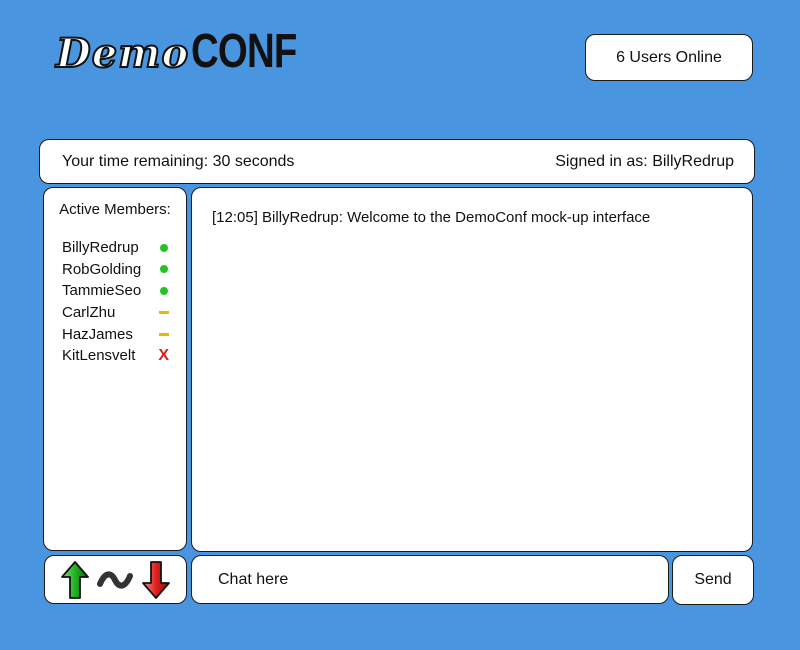  Describe the element at coordinates (644, 161) in the screenshot. I see `signed-in-as: Signed in as: BillyRedrup` at that location.